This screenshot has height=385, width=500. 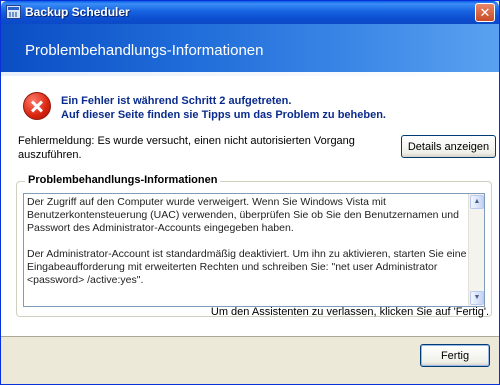 What do you see at coordinates (448, 146) in the screenshot?
I see `details-button: Details anzeigen` at bounding box center [448, 146].